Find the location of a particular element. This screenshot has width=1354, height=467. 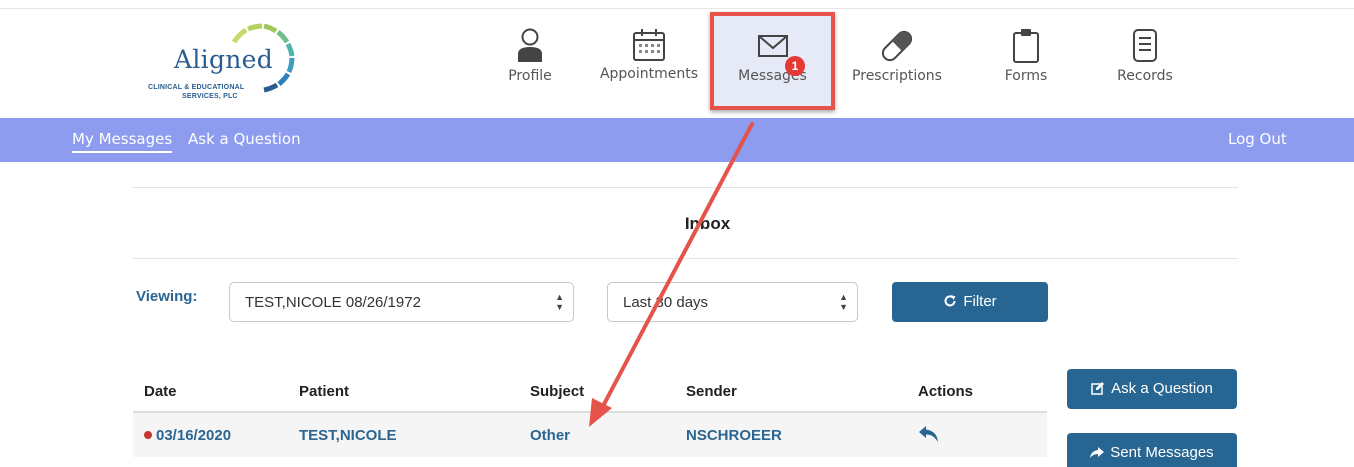

patient-select-value: TEST,NICOLE 08/26/1972 is located at coordinates (333, 302).